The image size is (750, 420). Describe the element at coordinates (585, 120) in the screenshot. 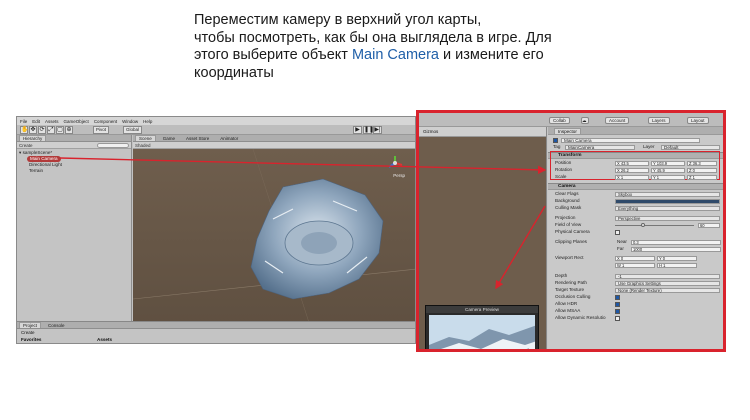

I see `cloud-icon: ☁` at that location.